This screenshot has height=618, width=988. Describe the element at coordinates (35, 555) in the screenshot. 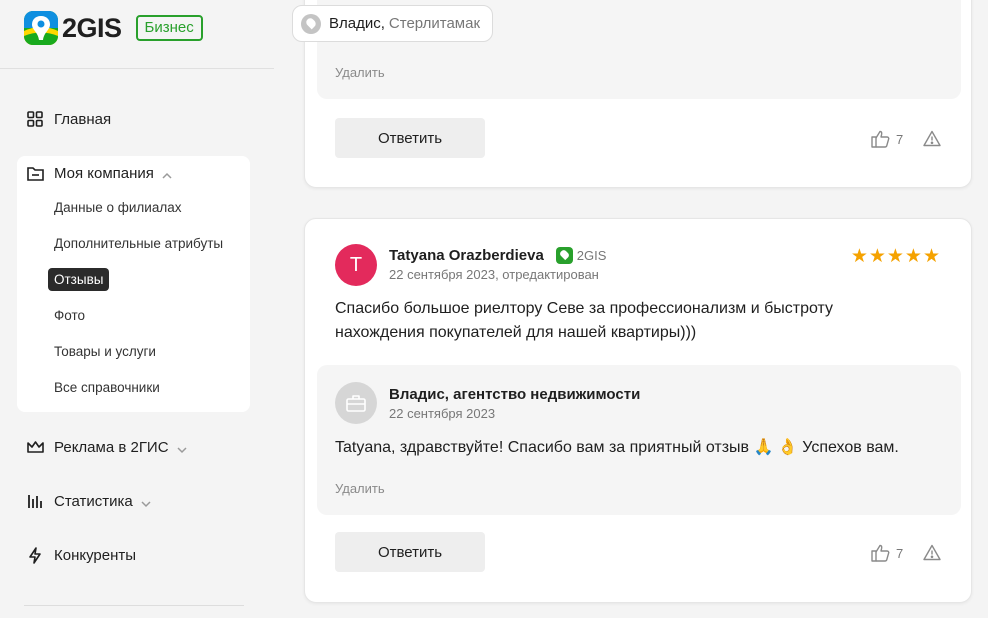

I see `lightning-icon` at that location.